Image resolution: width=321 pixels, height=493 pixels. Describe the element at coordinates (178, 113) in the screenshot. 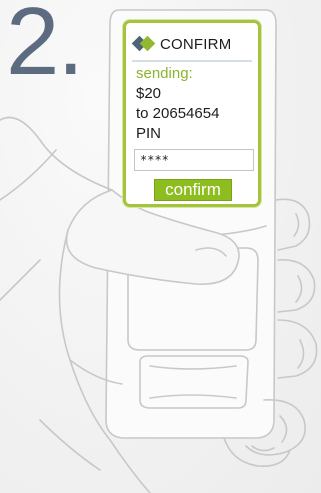

I see `recipient-value: to 20654654` at that location.